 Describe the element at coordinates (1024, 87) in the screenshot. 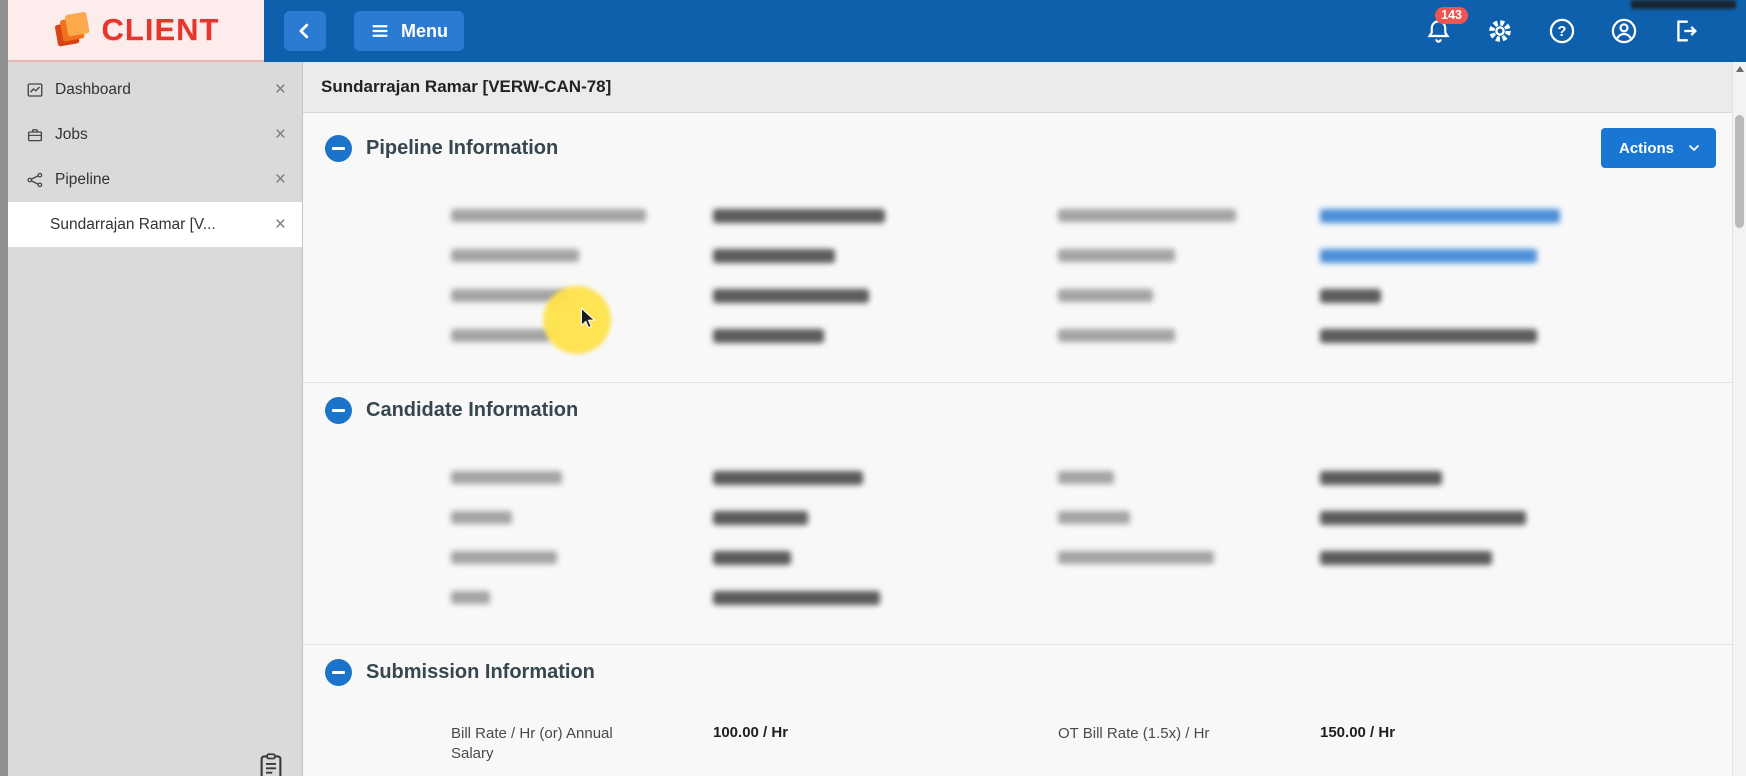

I see `page-title: Sundarrajan Ramar [VERW-CAN-78]` at that location.